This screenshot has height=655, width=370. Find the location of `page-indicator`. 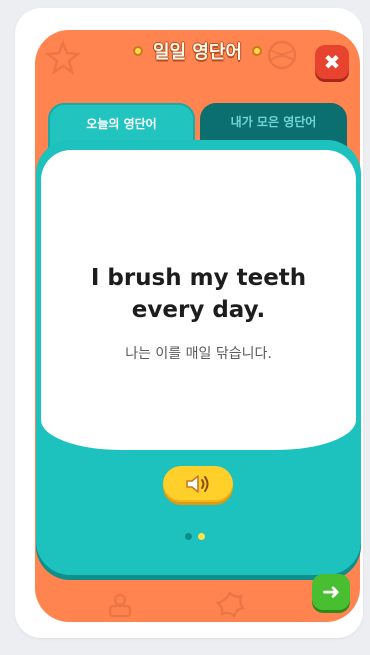

page-indicator is located at coordinates (195, 536).